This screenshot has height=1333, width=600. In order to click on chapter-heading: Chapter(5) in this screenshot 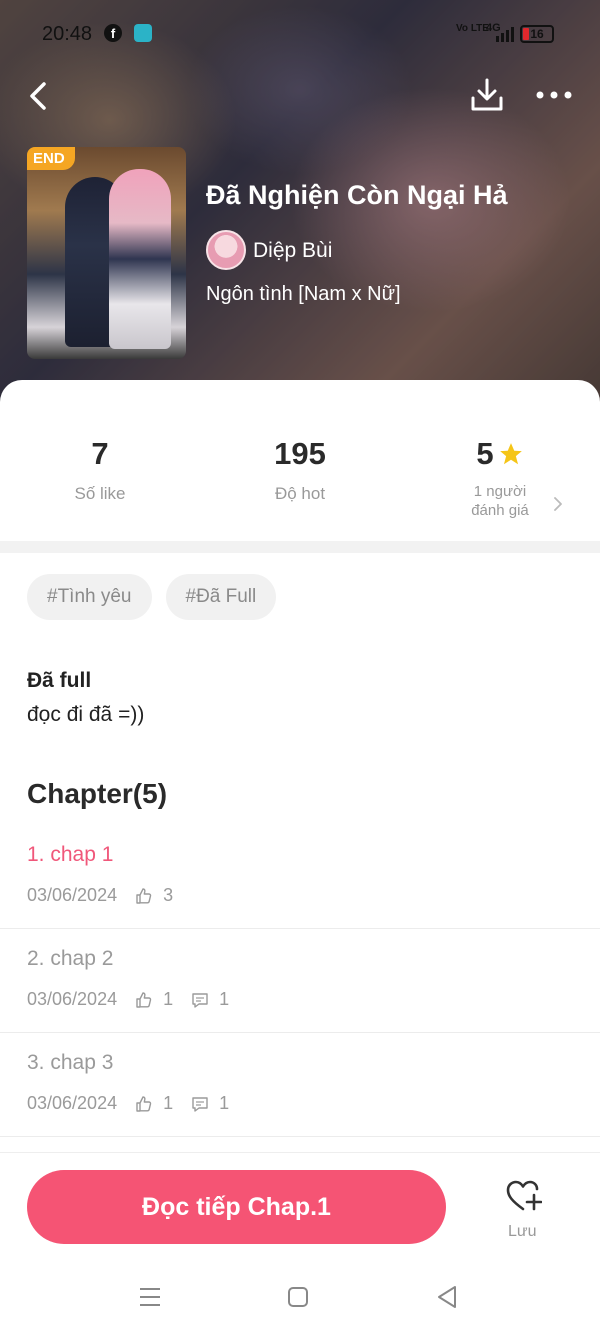, I will do `click(97, 793)`.